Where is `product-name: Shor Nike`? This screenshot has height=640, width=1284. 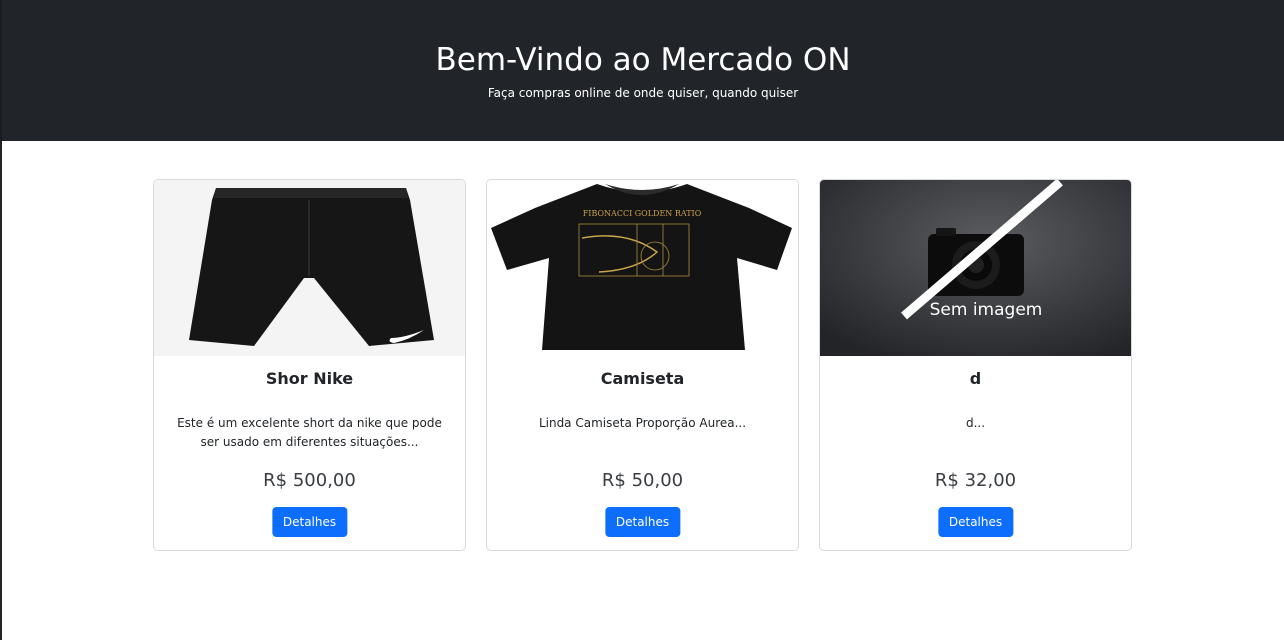 product-name: Shor Nike is located at coordinates (309, 378).